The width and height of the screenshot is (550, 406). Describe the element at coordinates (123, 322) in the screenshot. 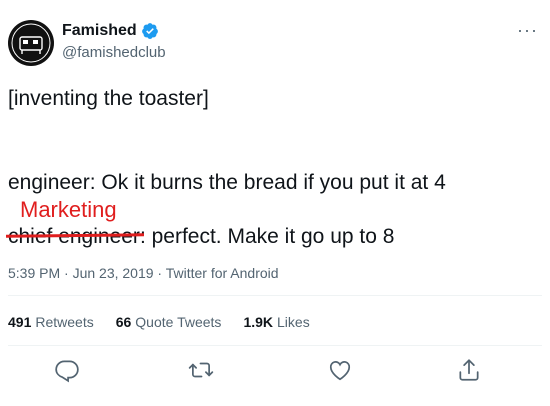

I see `stat-number: 66` at that location.